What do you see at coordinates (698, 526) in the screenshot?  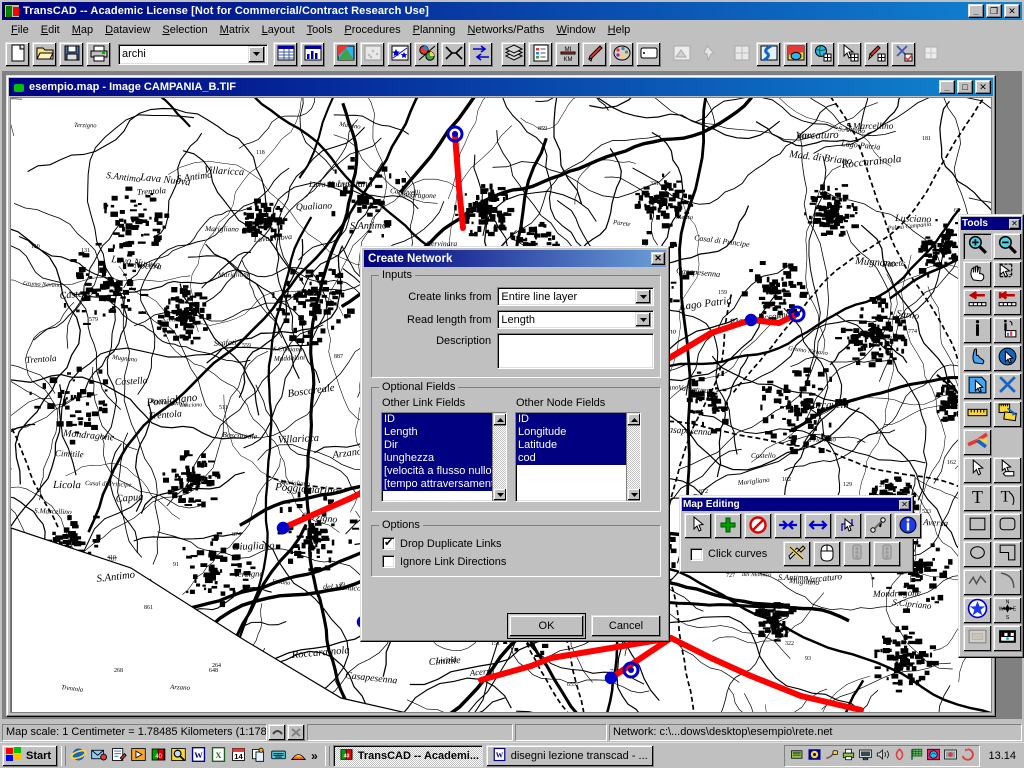 I see `edit-pointer-button` at bounding box center [698, 526].